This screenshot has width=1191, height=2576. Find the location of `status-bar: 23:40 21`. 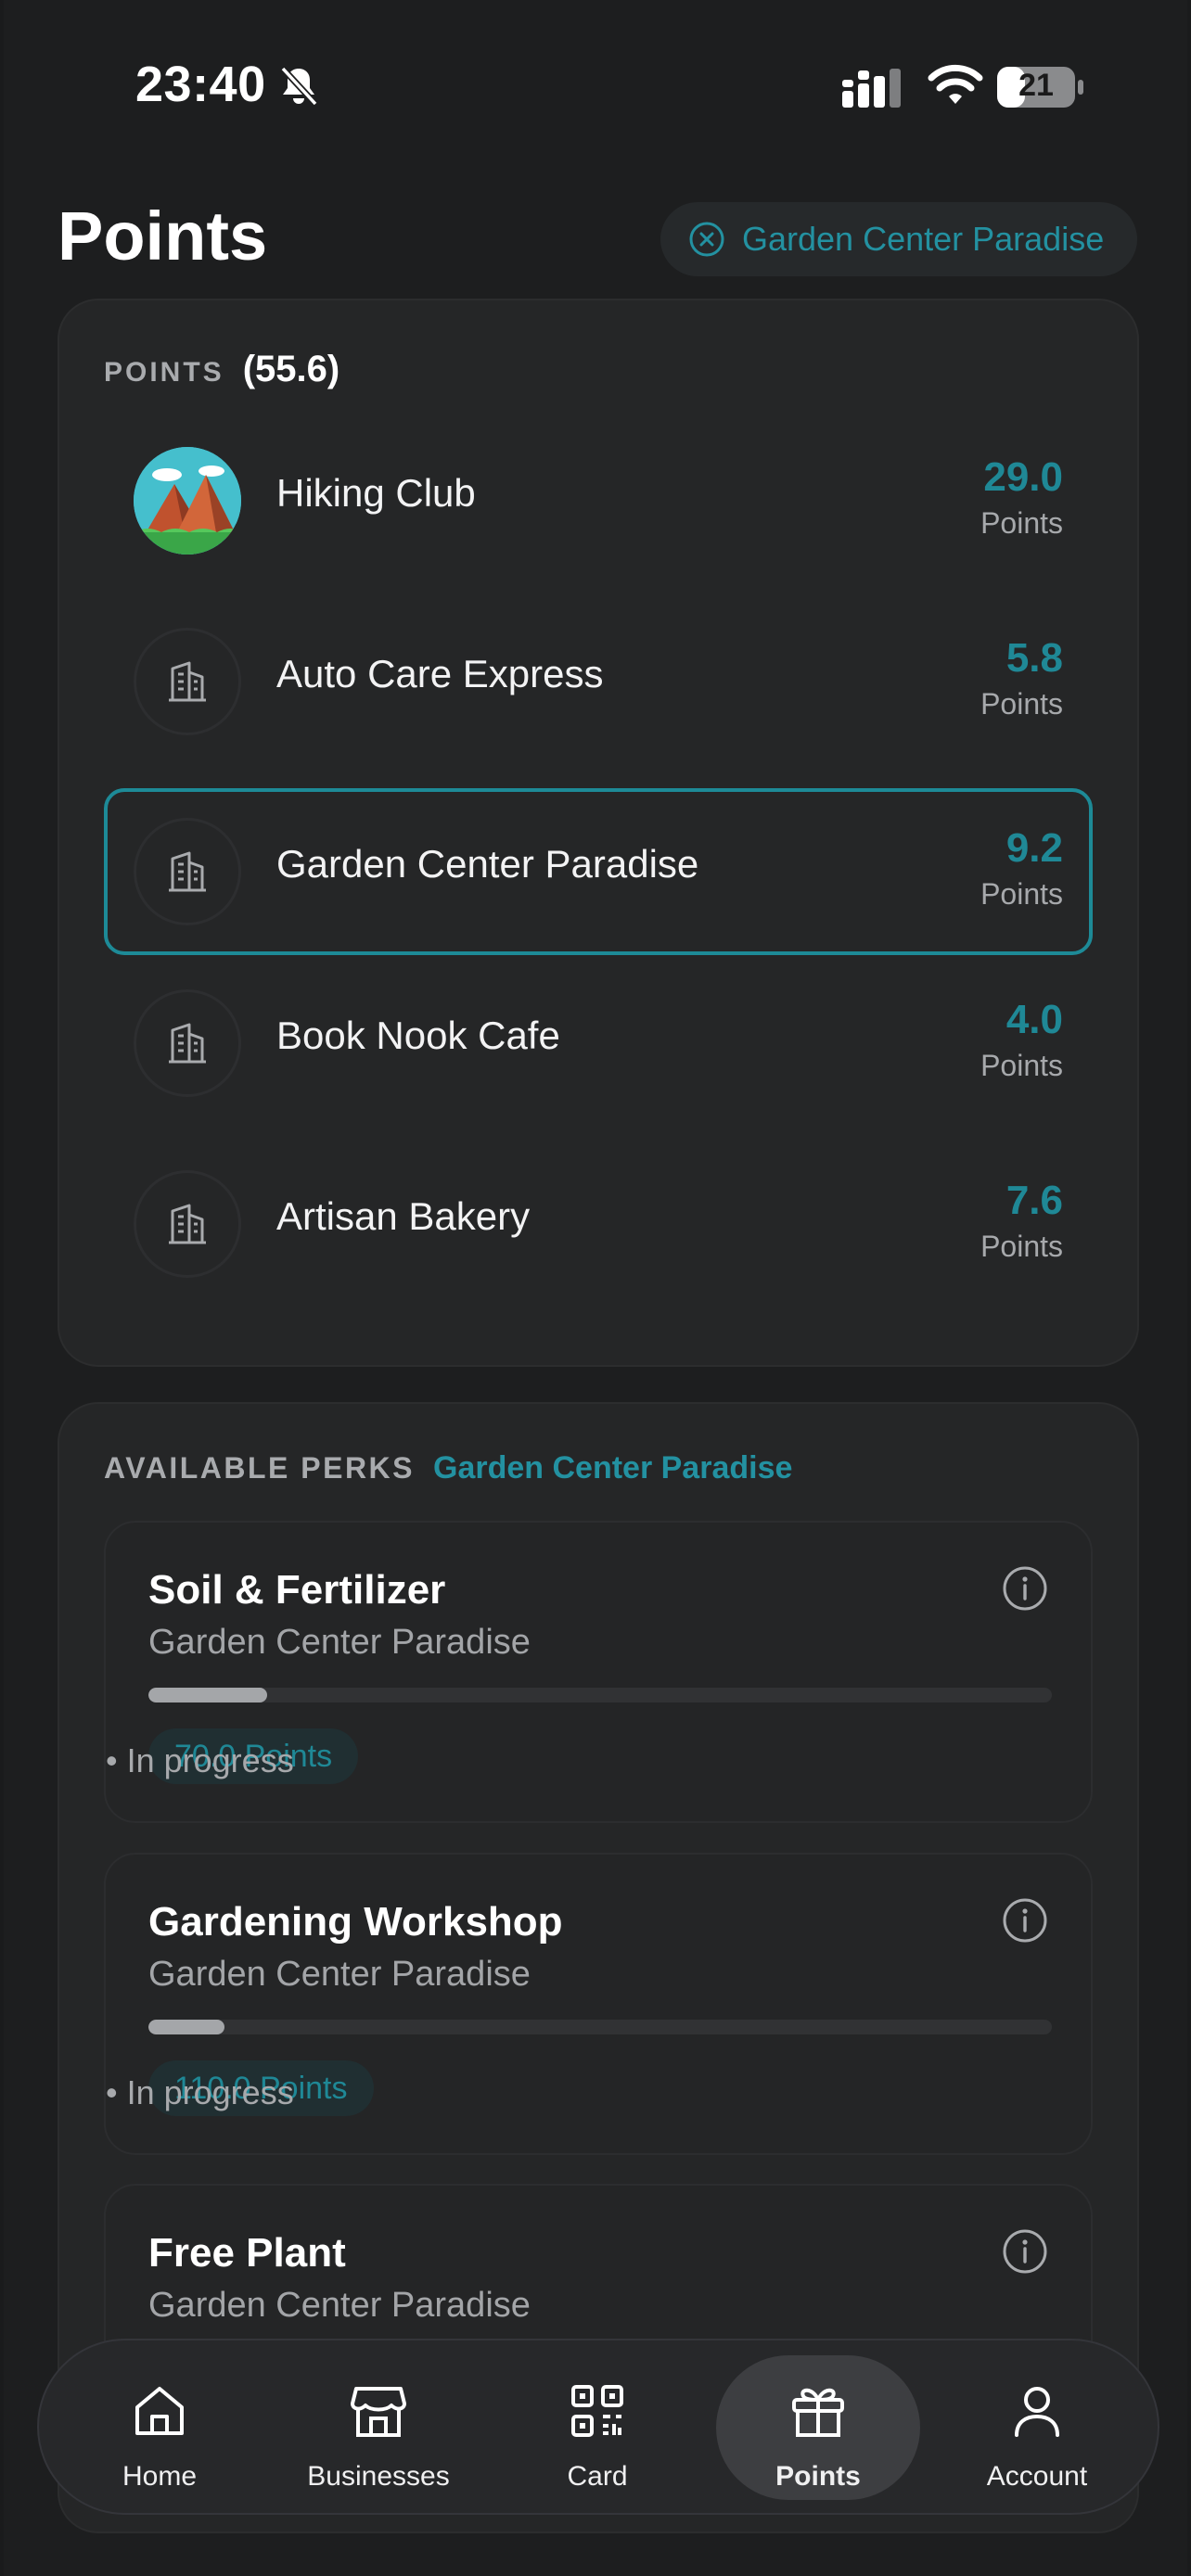

status-bar: 23:40 21 is located at coordinates (595, 88).